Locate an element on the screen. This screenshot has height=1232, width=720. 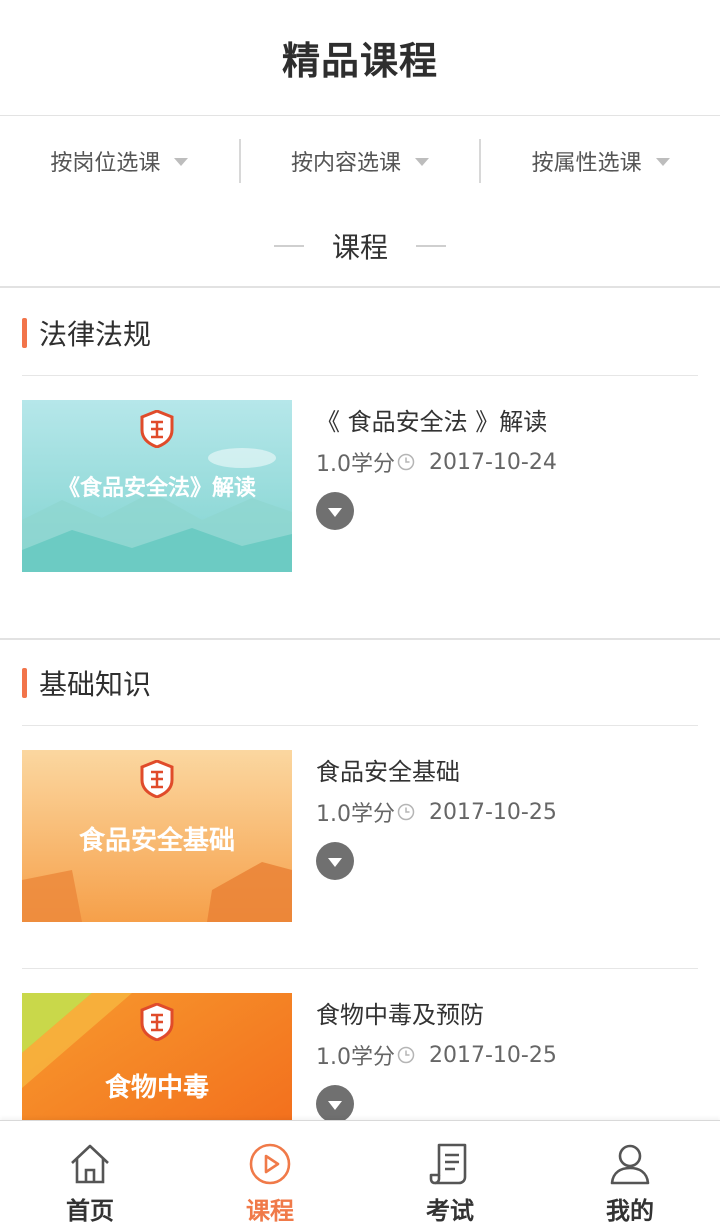
section-heading: 课程 is located at coordinates (360, 247).